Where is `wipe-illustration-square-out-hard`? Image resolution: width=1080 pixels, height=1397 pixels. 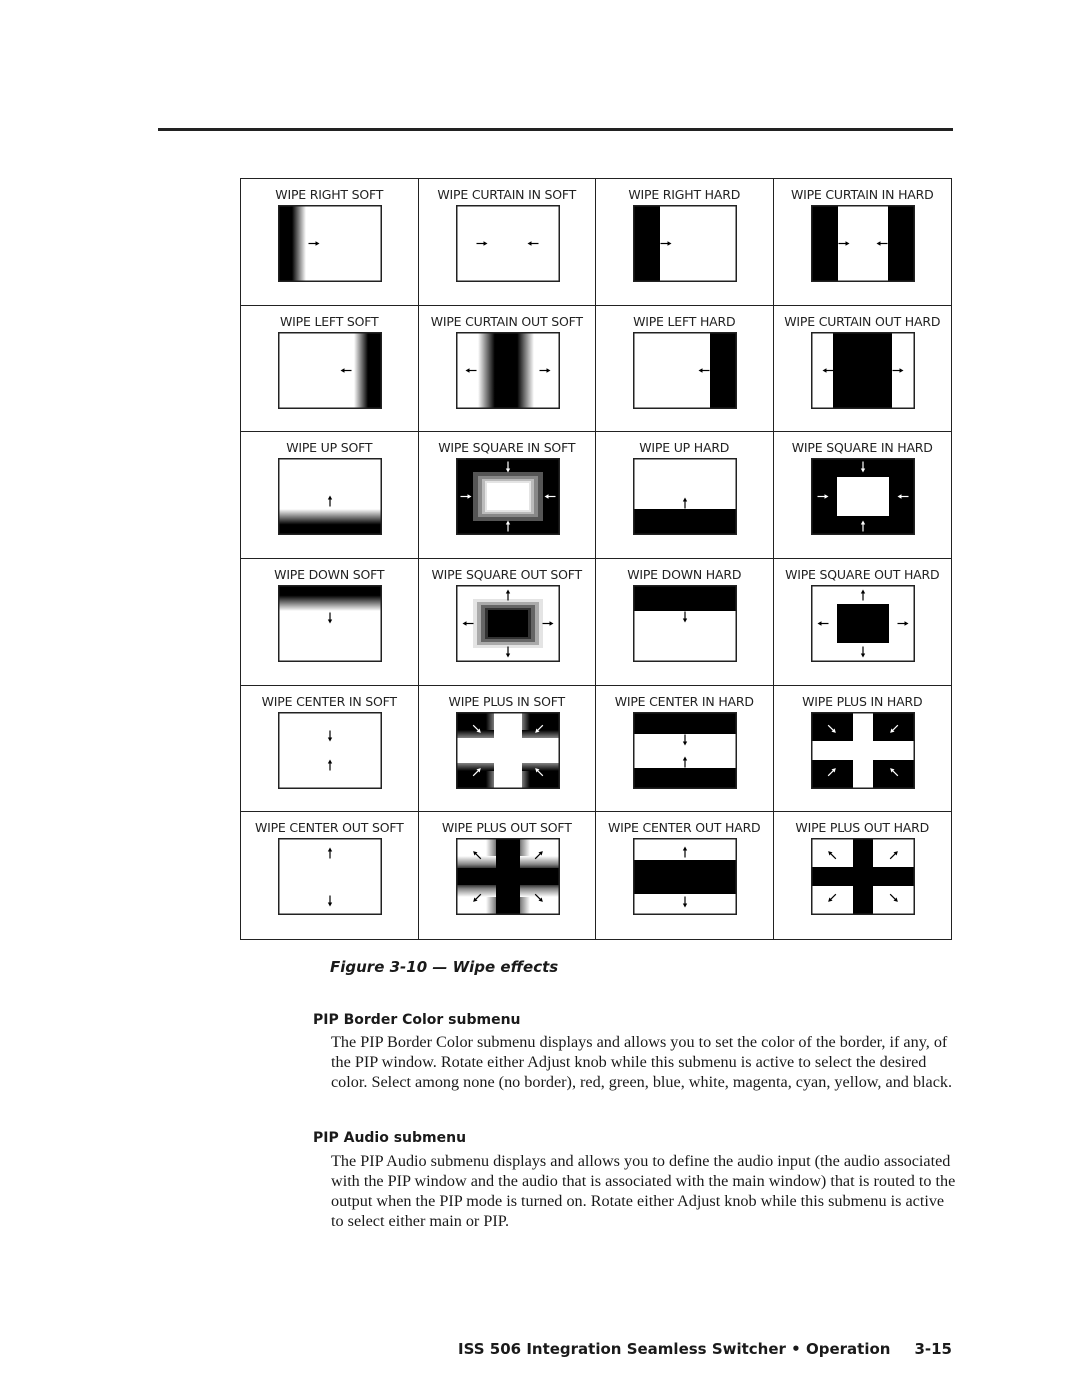 wipe-illustration-square-out-hard is located at coordinates (862, 623).